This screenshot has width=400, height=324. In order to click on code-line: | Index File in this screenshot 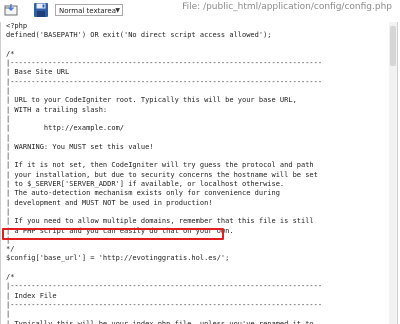, I will do `click(31, 295)`.